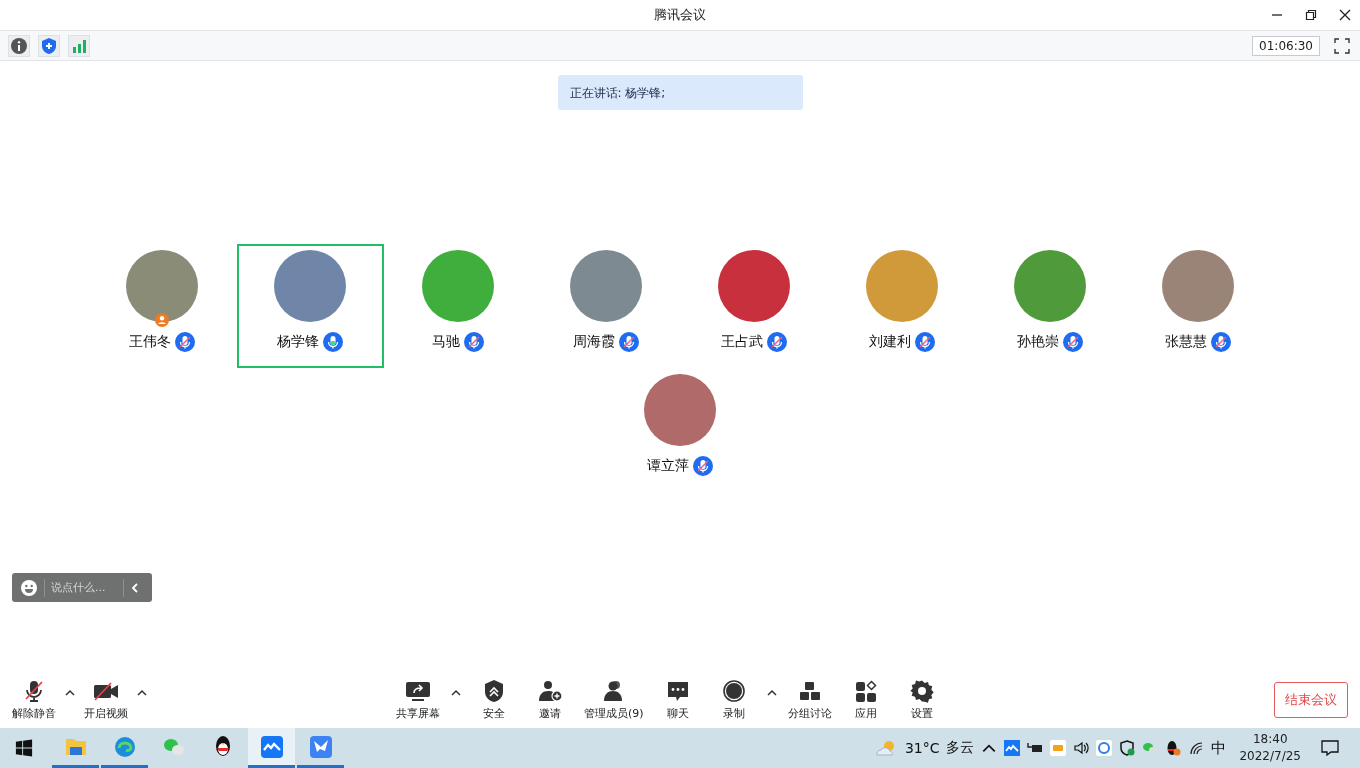 The image size is (1360, 768). Describe the element at coordinates (606, 306) in the screenshot. I see `participant-tile: 周海霞` at that location.